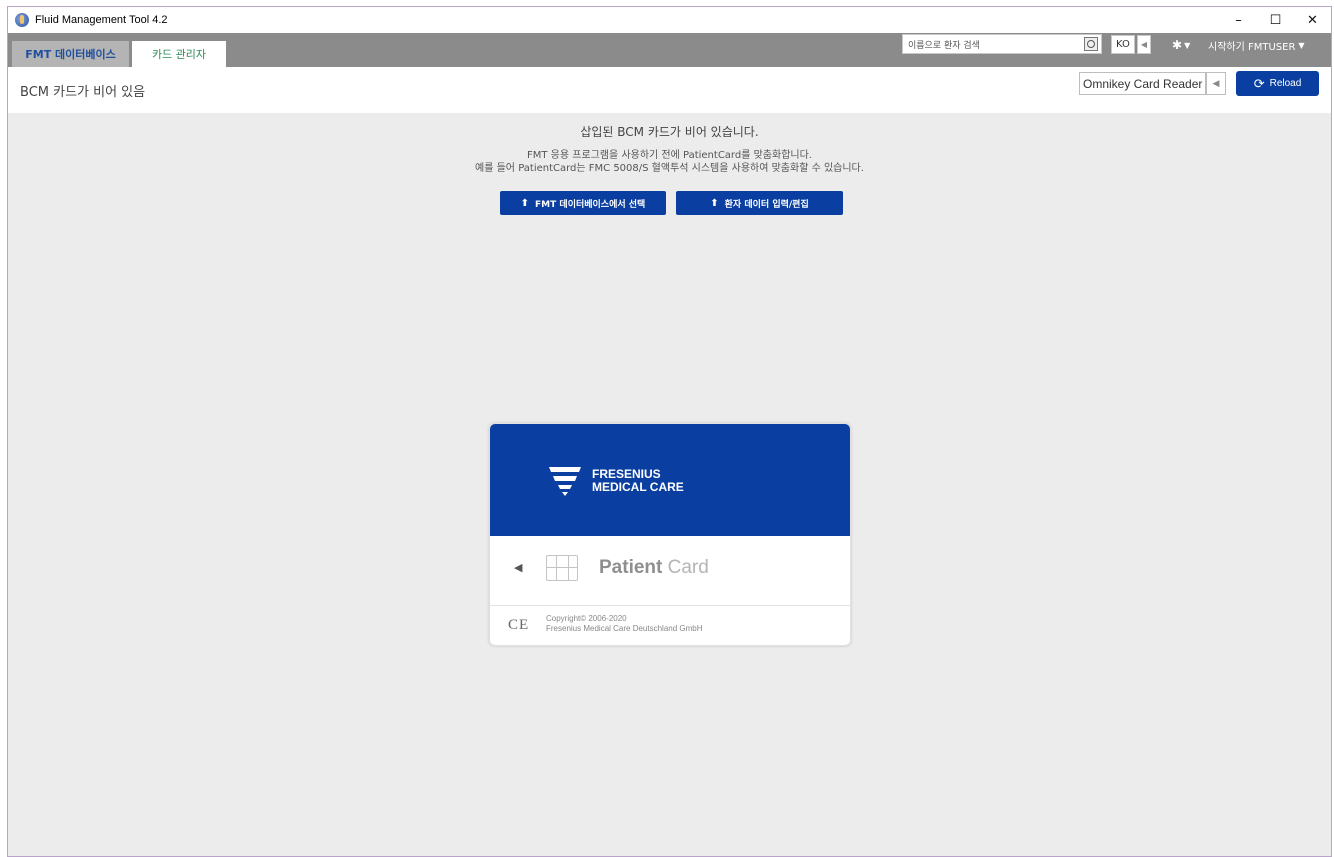 This screenshot has width=1334, height=857. I want to click on reload-button: ⟳ Reload, so click(1277, 83).